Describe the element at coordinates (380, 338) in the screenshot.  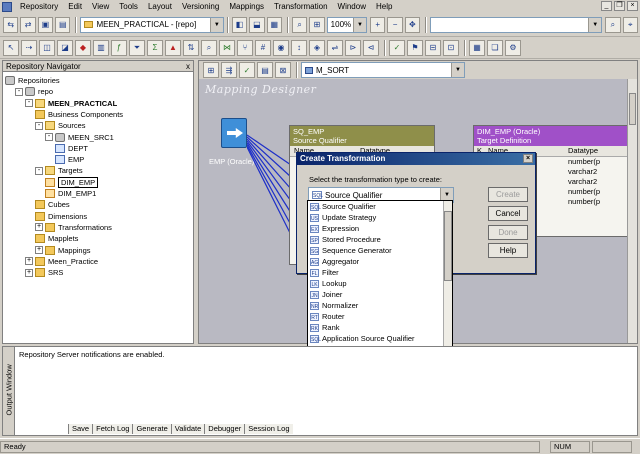
I see `list-item: SQL Application Source Qualifier` at that location.